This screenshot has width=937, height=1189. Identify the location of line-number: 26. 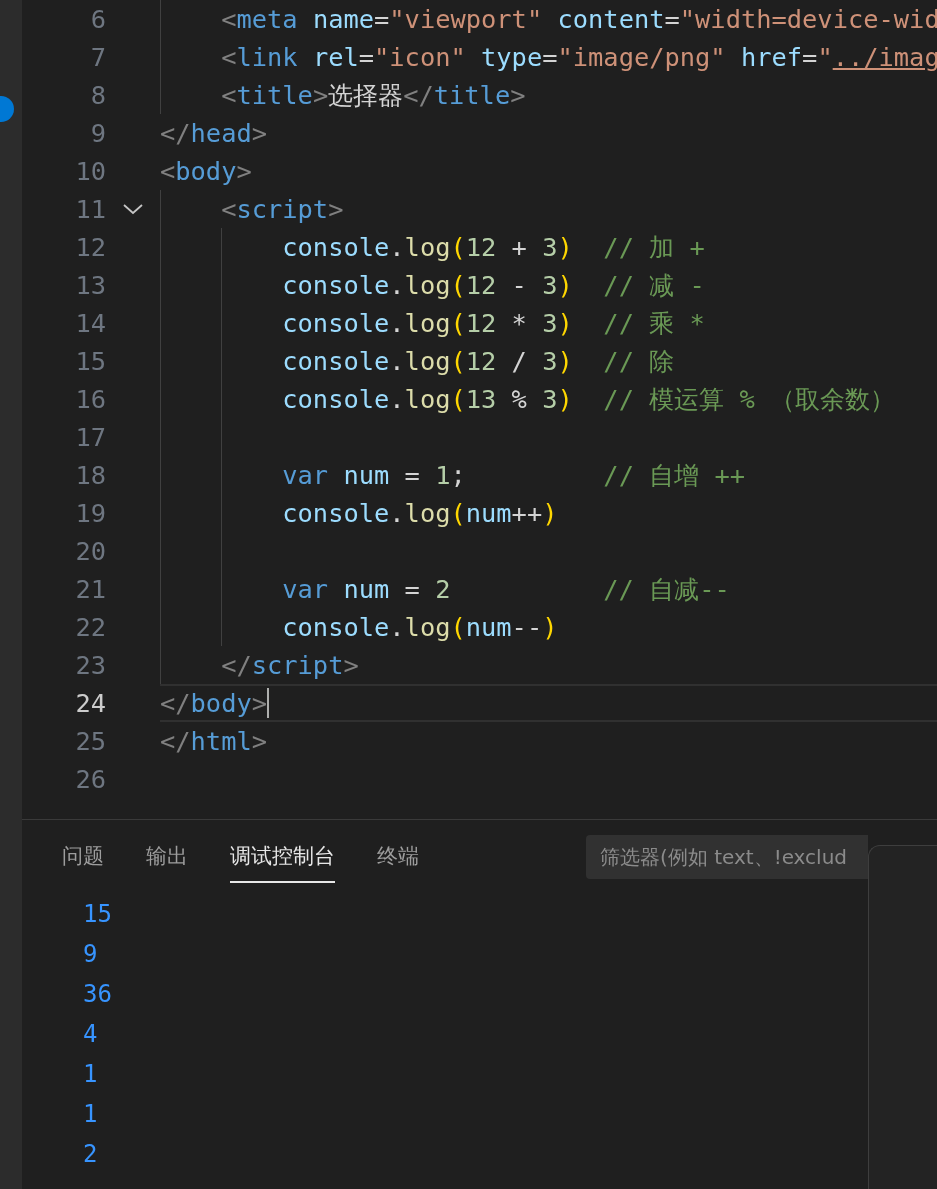
(90, 779).